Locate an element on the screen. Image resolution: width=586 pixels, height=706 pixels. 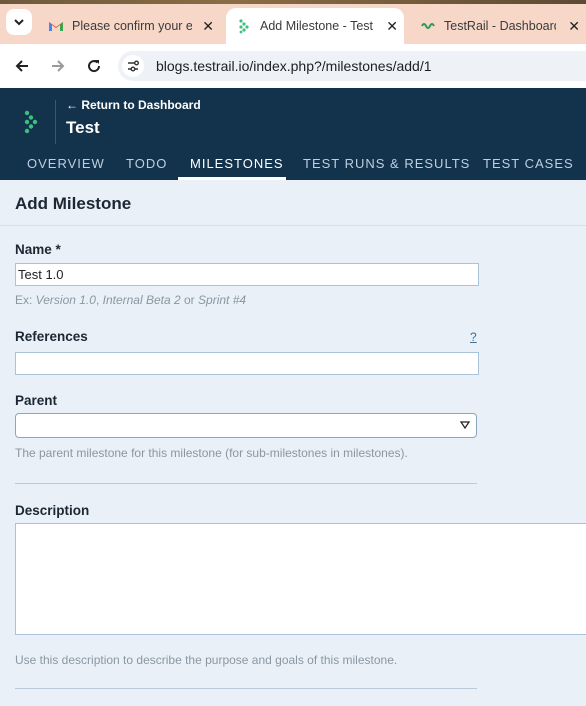
hint-example: Version 1.0 is located at coordinates (65, 300).